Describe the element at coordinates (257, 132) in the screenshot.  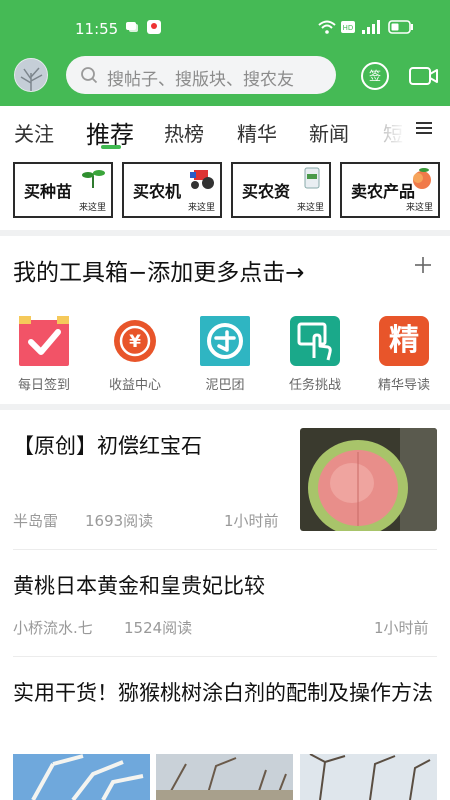
I see `tab-featured: 精华` at that location.